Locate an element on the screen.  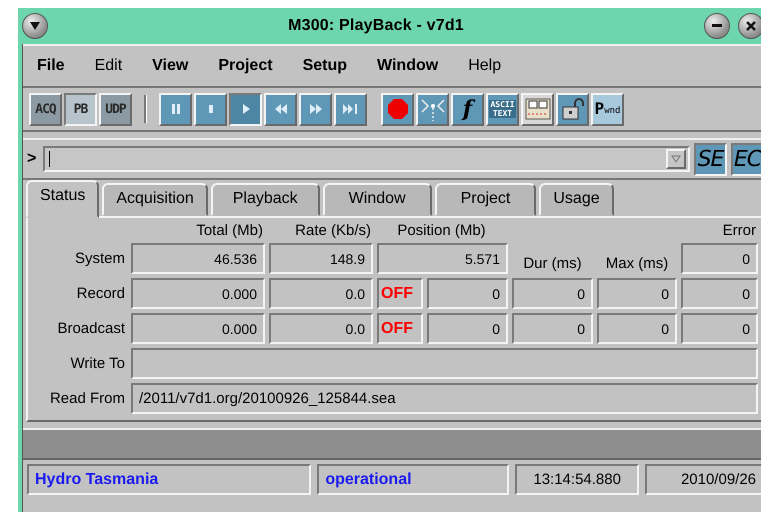
close-icon is located at coordinates (751, 26).